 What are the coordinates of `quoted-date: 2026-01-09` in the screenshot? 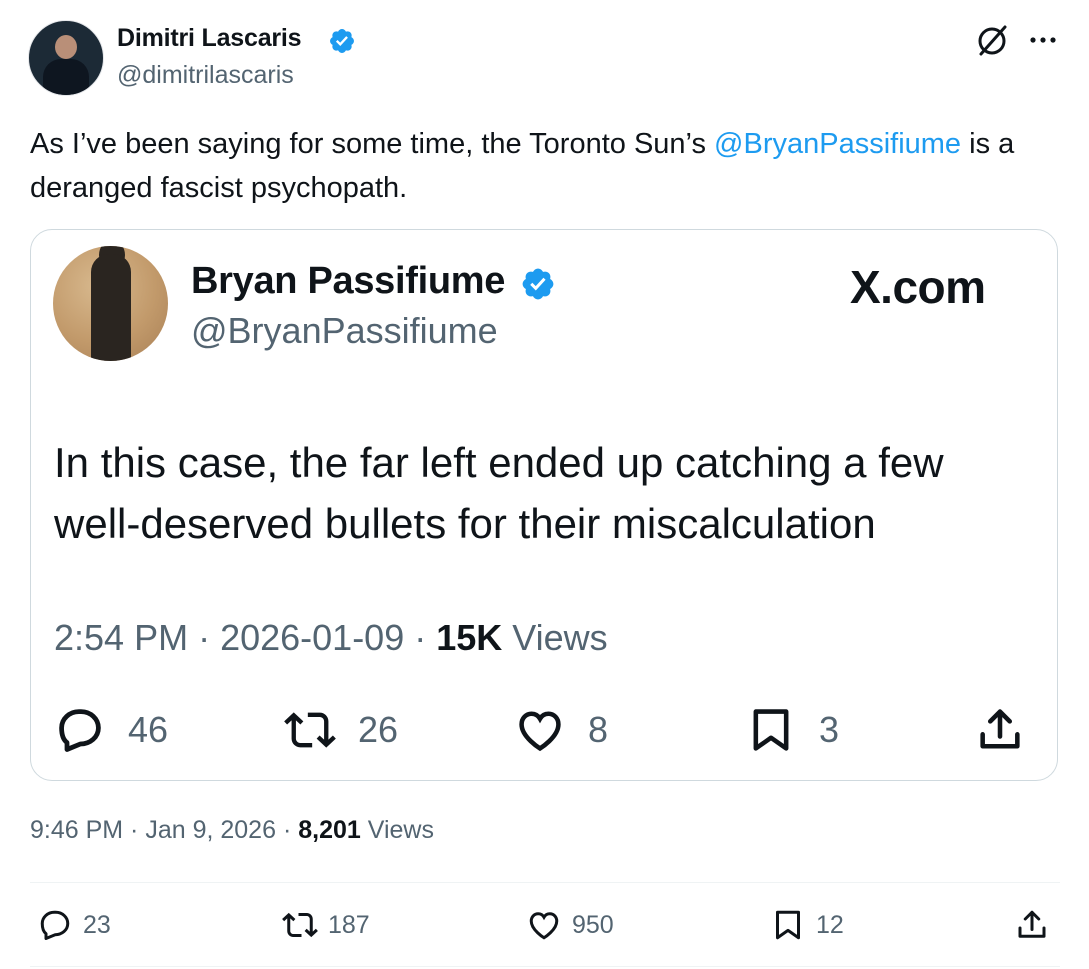 It's located at (312, 637).